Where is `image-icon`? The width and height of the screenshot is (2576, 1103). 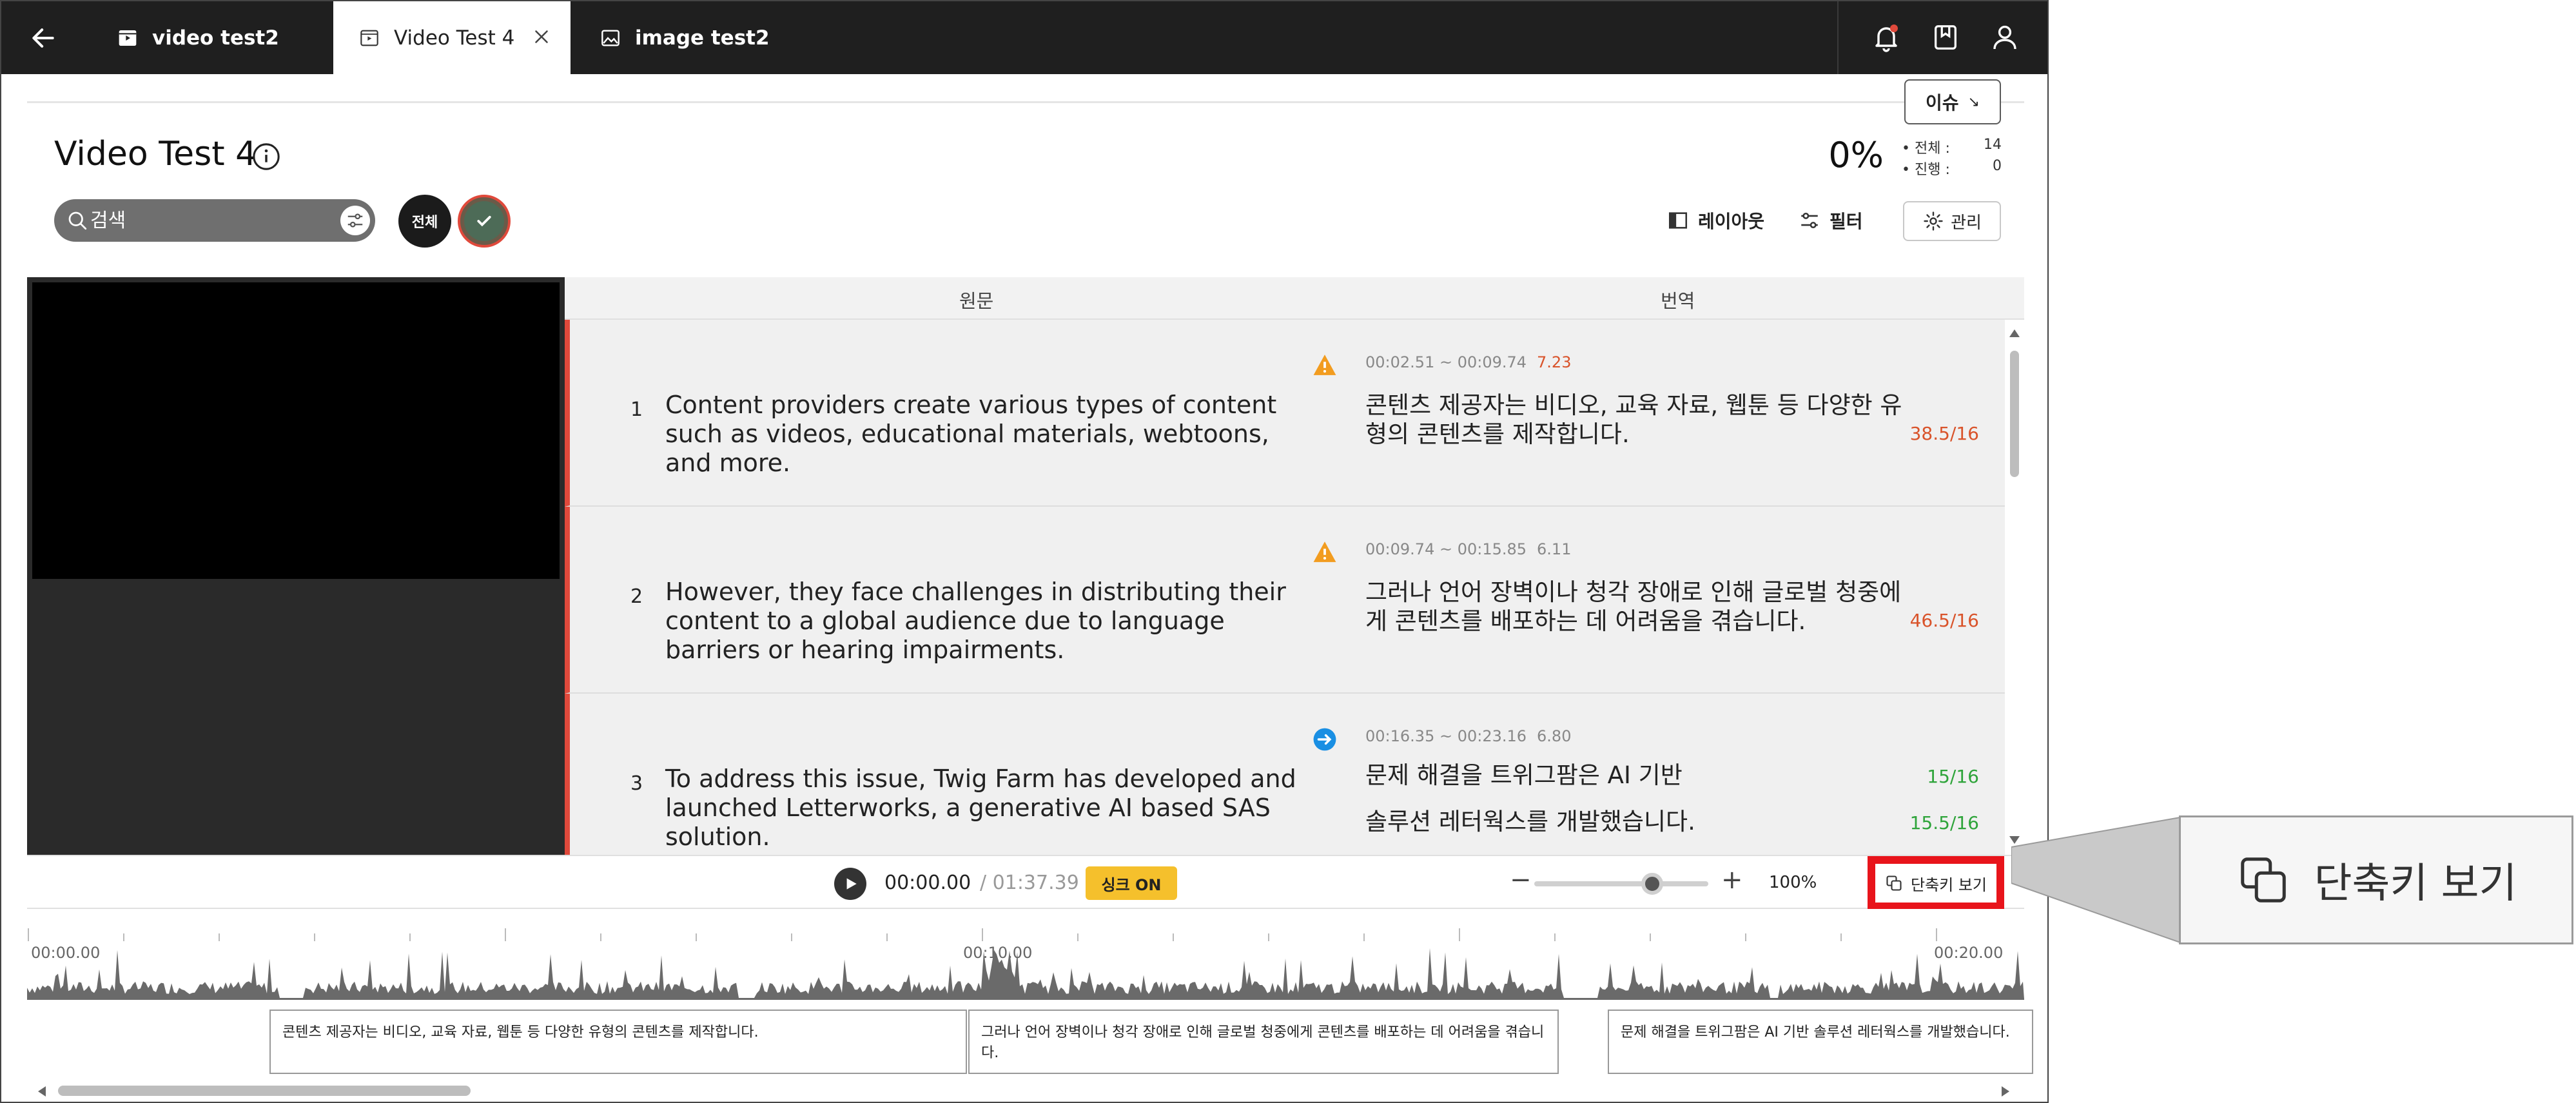
image-icon is located at coordinates (611, 38).